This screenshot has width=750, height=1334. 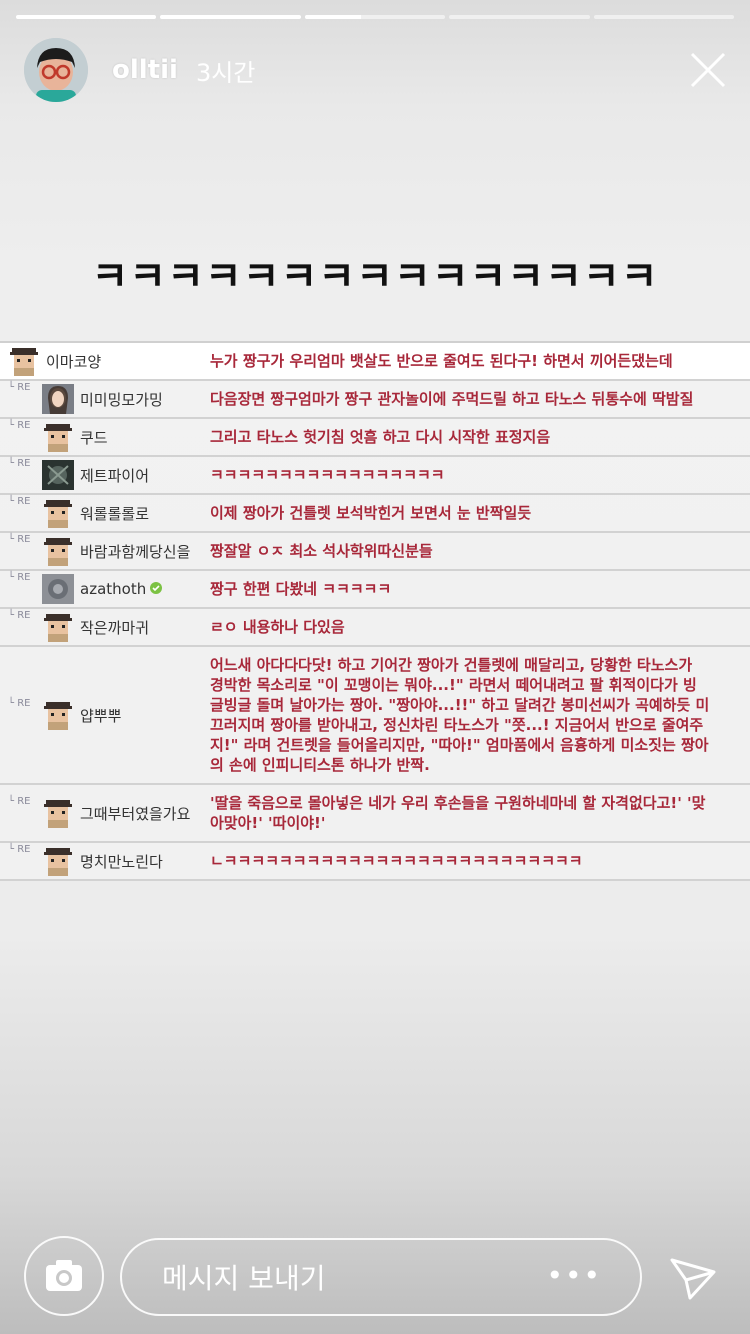 I want to click on story-progress, so click(x=375, y=17).